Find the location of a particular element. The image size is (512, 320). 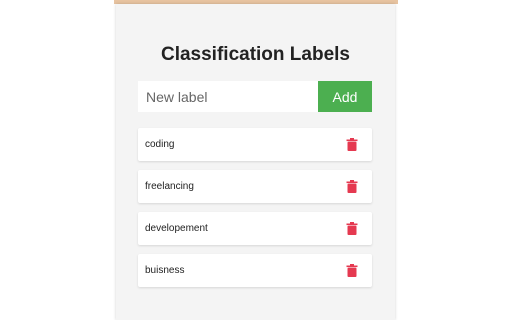

label-text: coding is located at coordinates (160, 144).